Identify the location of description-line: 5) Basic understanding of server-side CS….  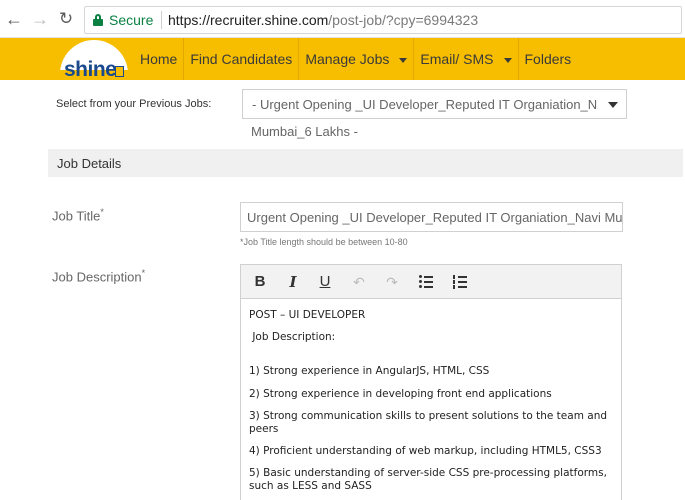
(428, 479).